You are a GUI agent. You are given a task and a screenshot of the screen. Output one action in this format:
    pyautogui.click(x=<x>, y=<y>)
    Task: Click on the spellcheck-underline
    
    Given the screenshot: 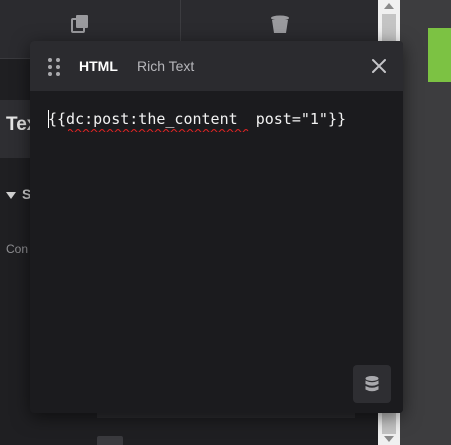 What is the action you would take?
    pyautogui.click(x=158, y=130)
    